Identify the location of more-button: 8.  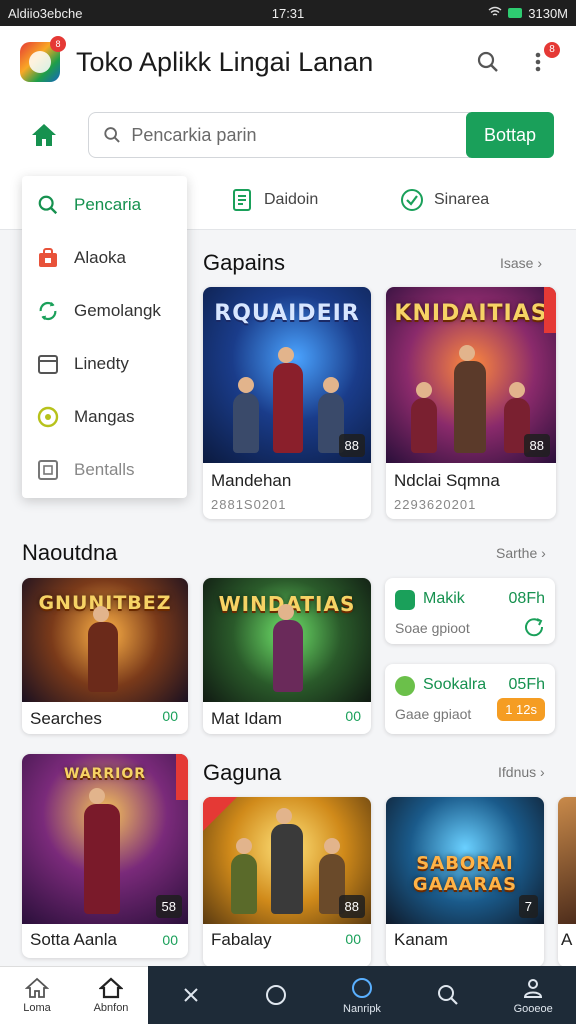
(540, 61).